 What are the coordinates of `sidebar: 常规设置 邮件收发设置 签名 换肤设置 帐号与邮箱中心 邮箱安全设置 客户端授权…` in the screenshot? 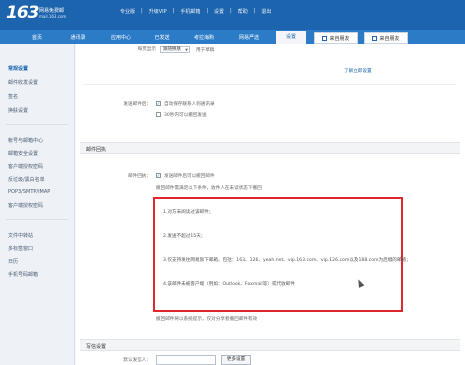 It's located at (37, 204).